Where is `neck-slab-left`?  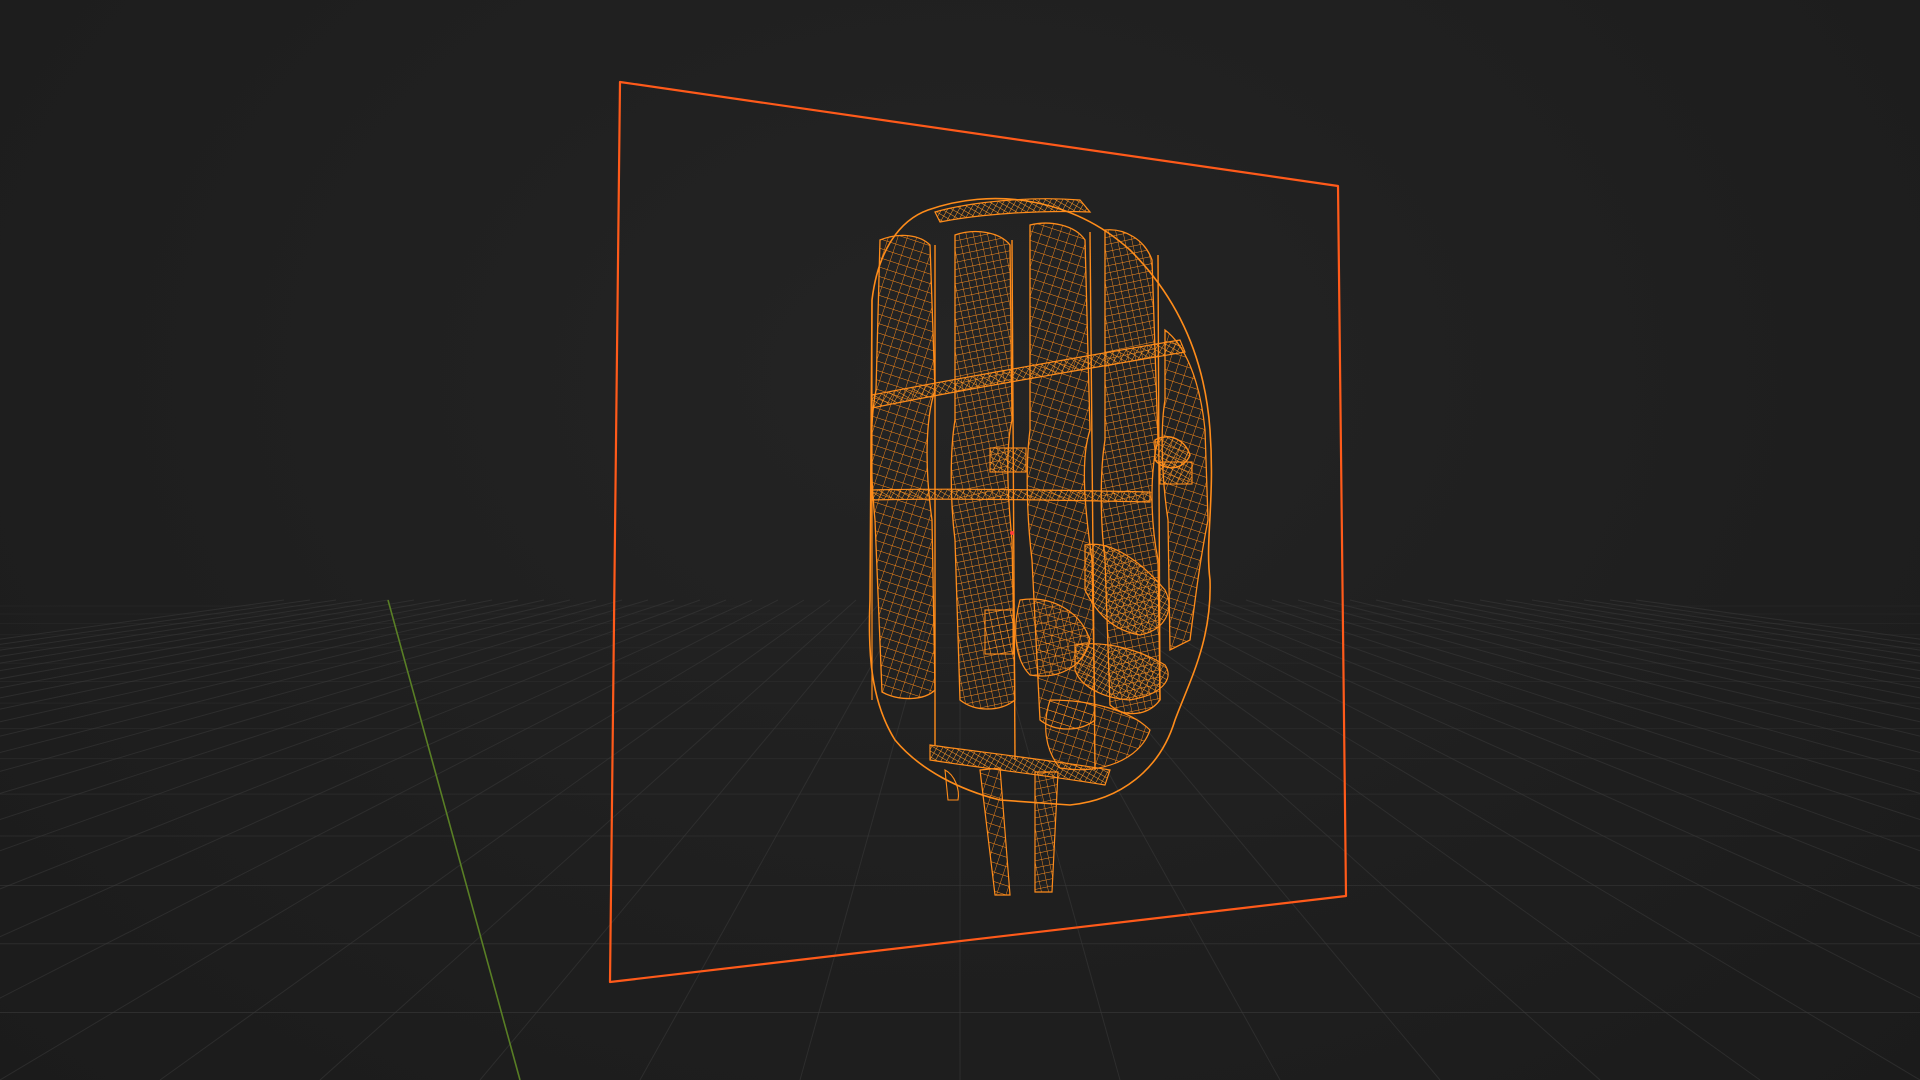
neck-slab-left is located at coordinates (995, 831).